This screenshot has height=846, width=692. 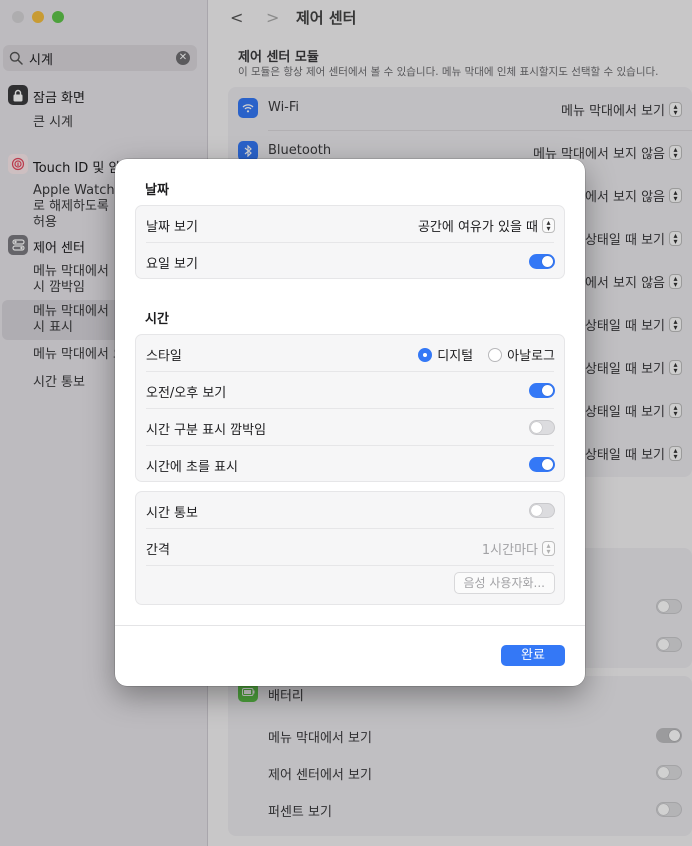 I want to click on ampm-label: 오전/오후 보기, so click(x=186, y=393).